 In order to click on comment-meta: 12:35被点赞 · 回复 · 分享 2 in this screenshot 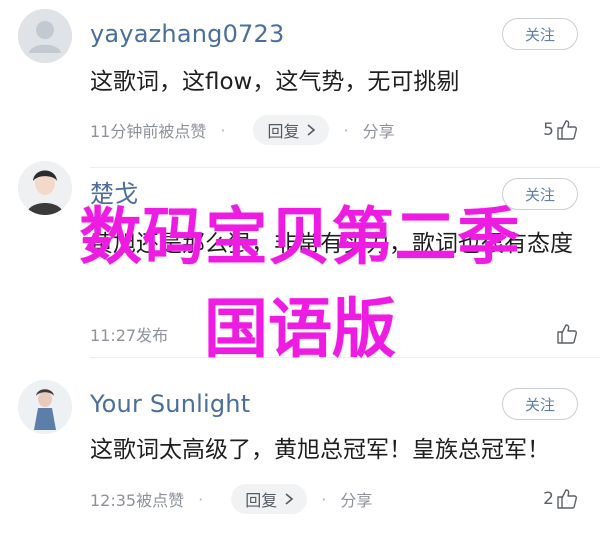, I will do `click(334, 499)`.